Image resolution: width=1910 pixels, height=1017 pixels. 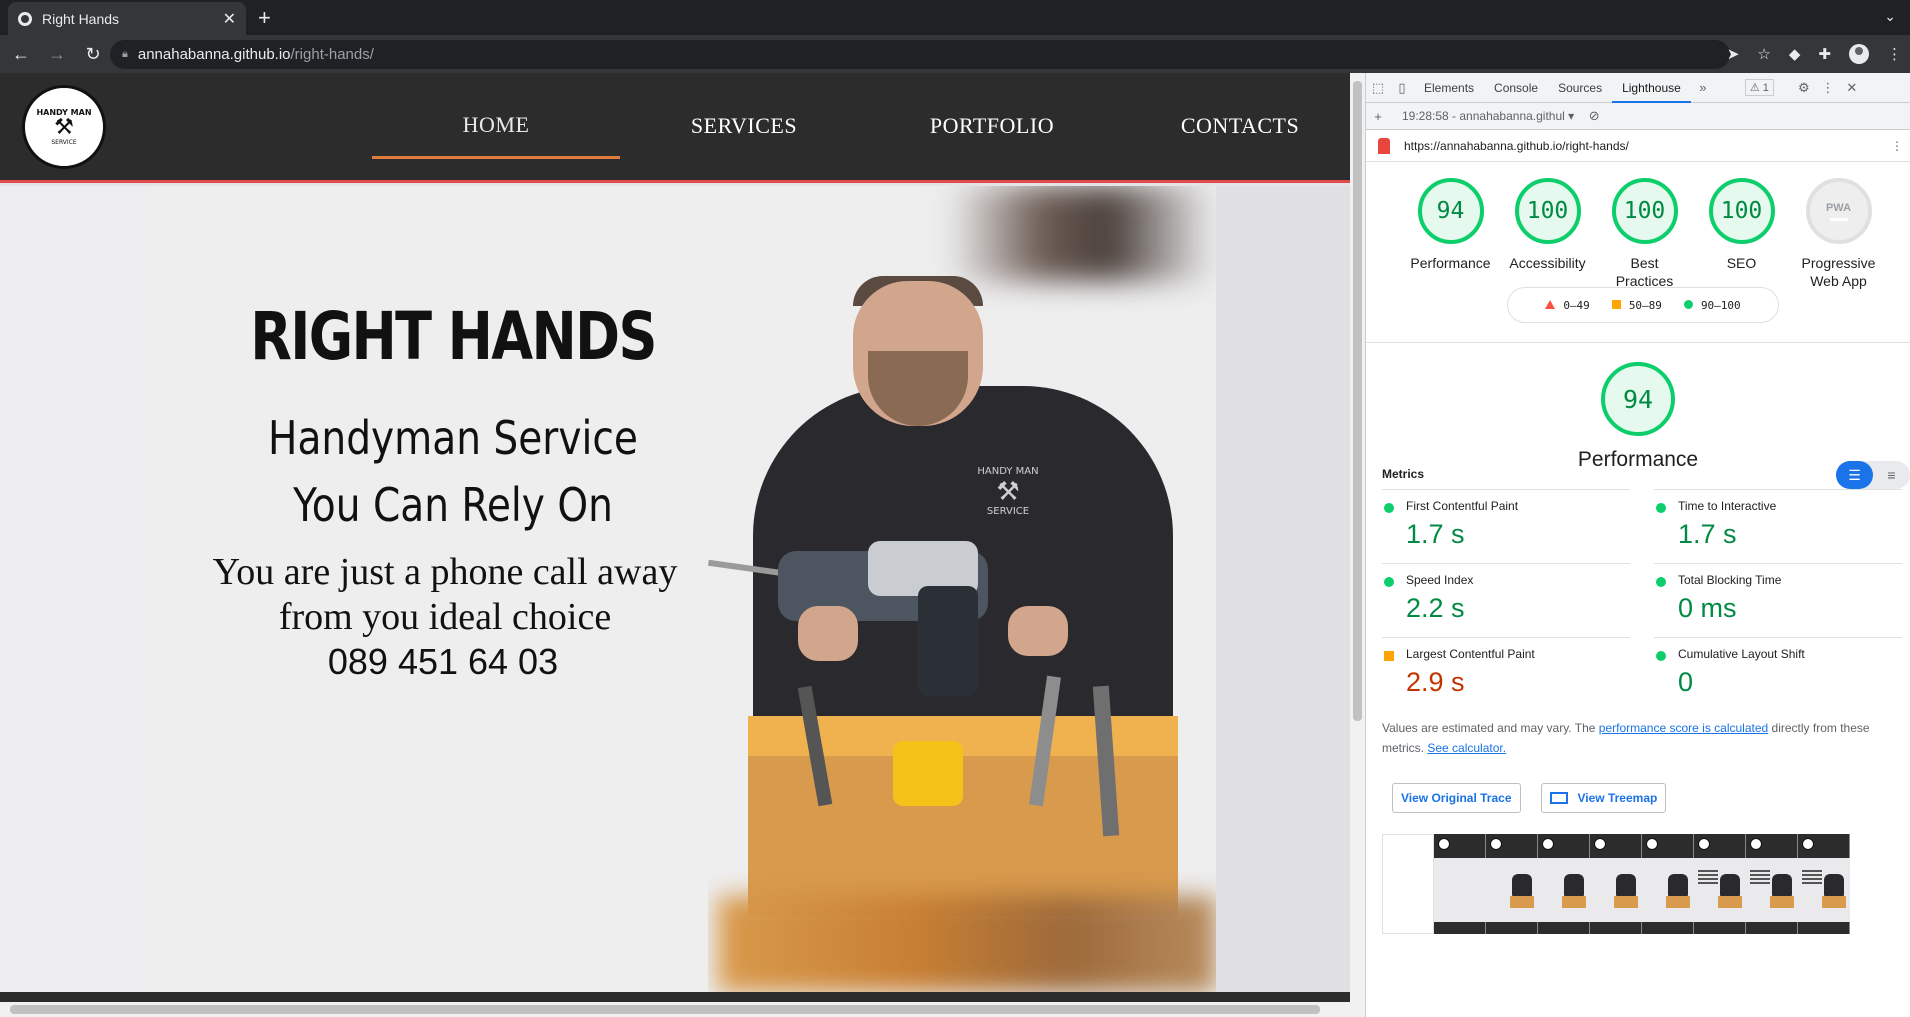 I want to click on report-selector: 19:28:58 - annahabanna.githul ▾, so click(x=1488, y=116).